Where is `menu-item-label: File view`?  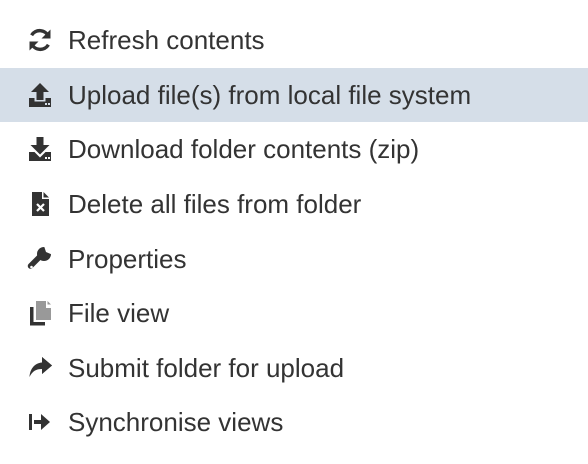
menu-item-label: File view is located at coordinates (119, 313).